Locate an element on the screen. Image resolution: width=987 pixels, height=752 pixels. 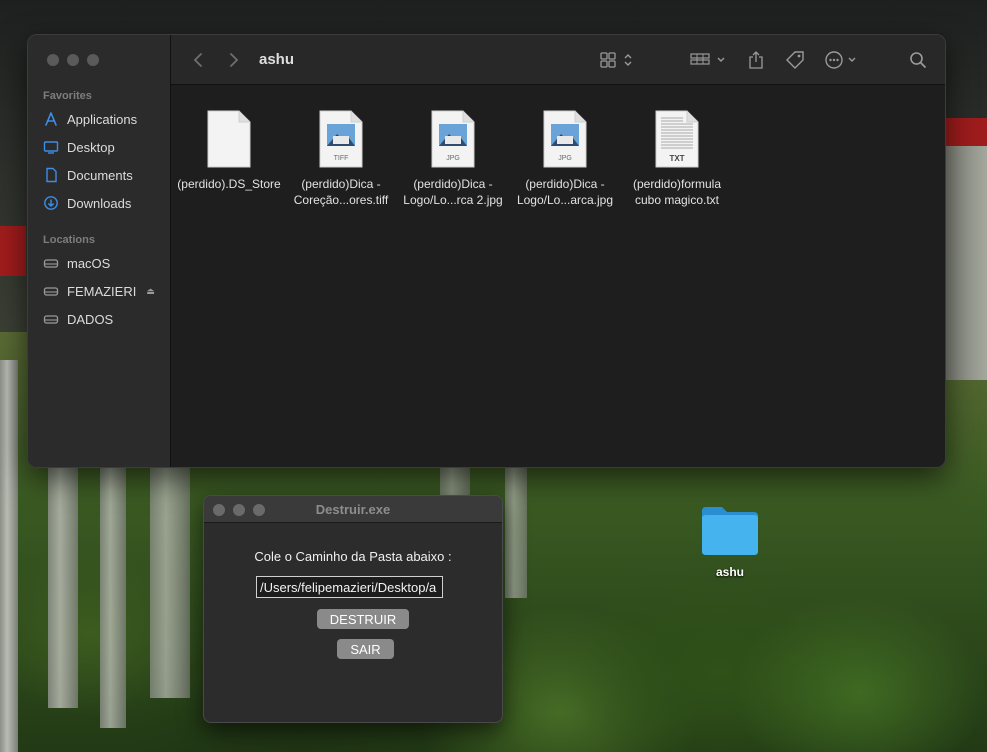
view-mode-button is located at coordinates (618, 60).